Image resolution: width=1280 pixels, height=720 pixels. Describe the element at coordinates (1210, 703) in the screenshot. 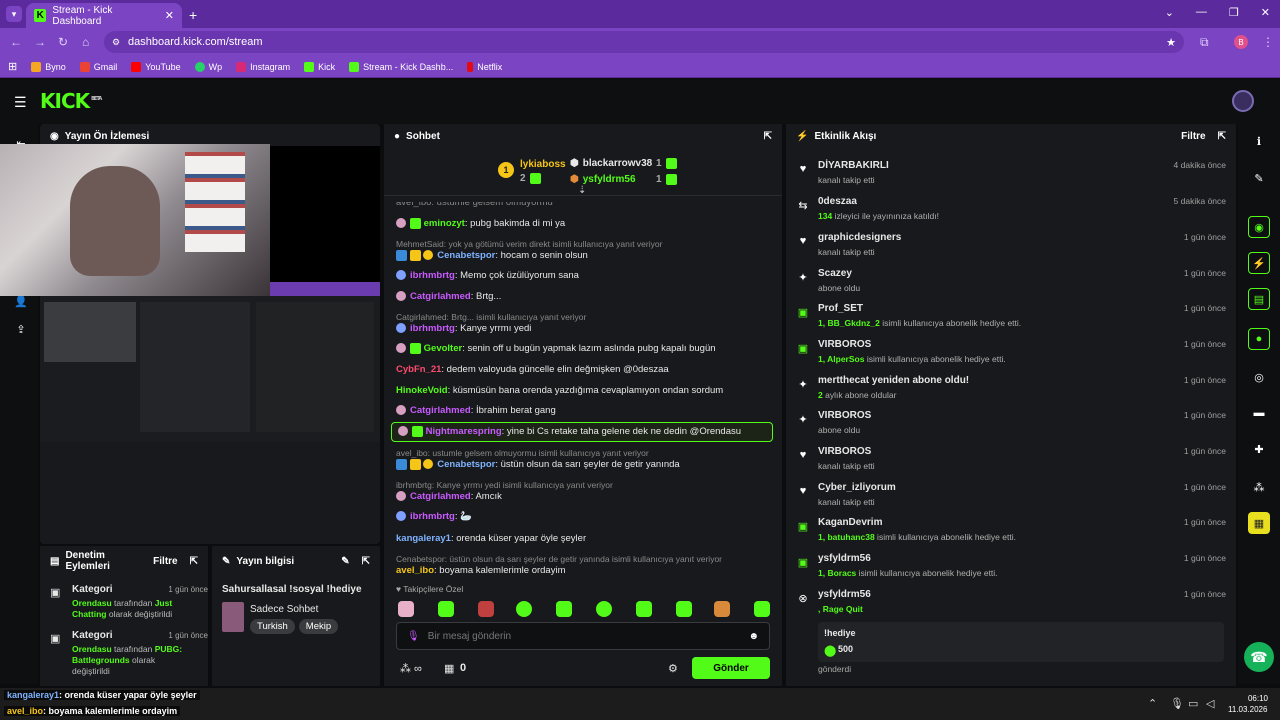

I see `volume-icon: ◁` at that location.